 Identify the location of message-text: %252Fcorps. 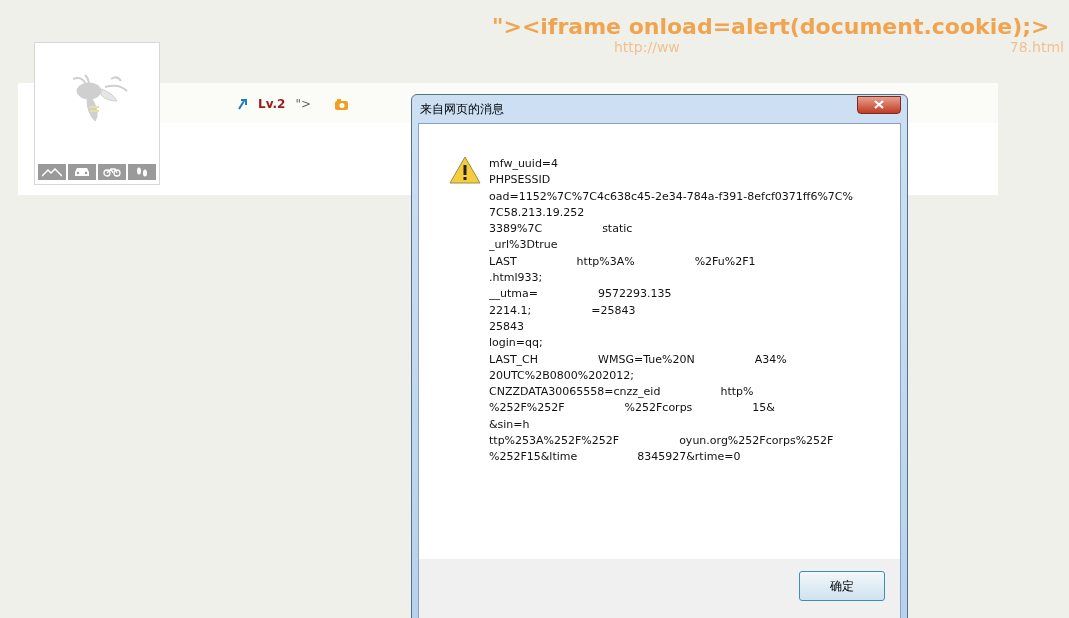
(658, 408).